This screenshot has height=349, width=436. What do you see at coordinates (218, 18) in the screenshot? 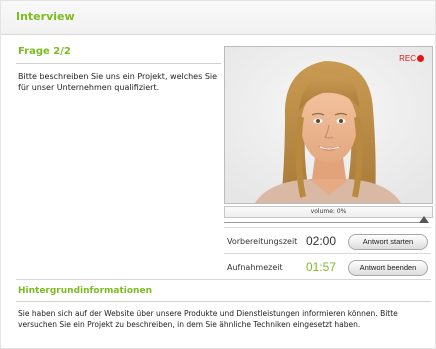
I see `panel-header: Interview` at bounding box center [218, 18].